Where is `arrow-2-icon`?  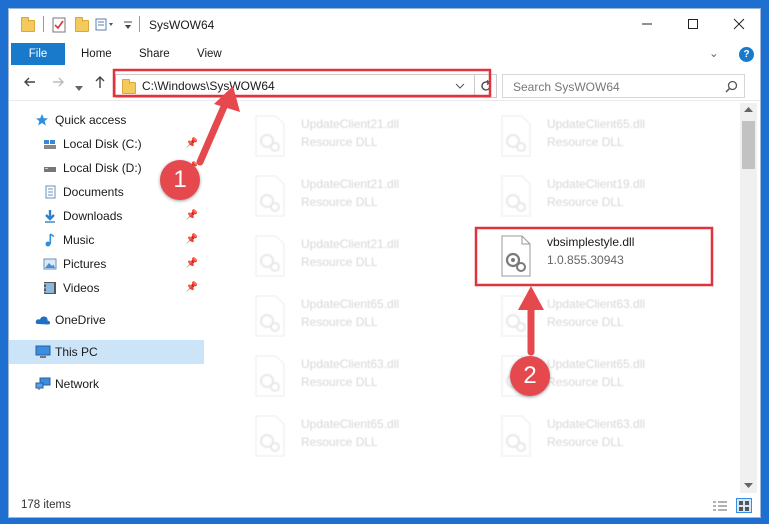
arrow-2-icon is located at coordinates (531, 321).